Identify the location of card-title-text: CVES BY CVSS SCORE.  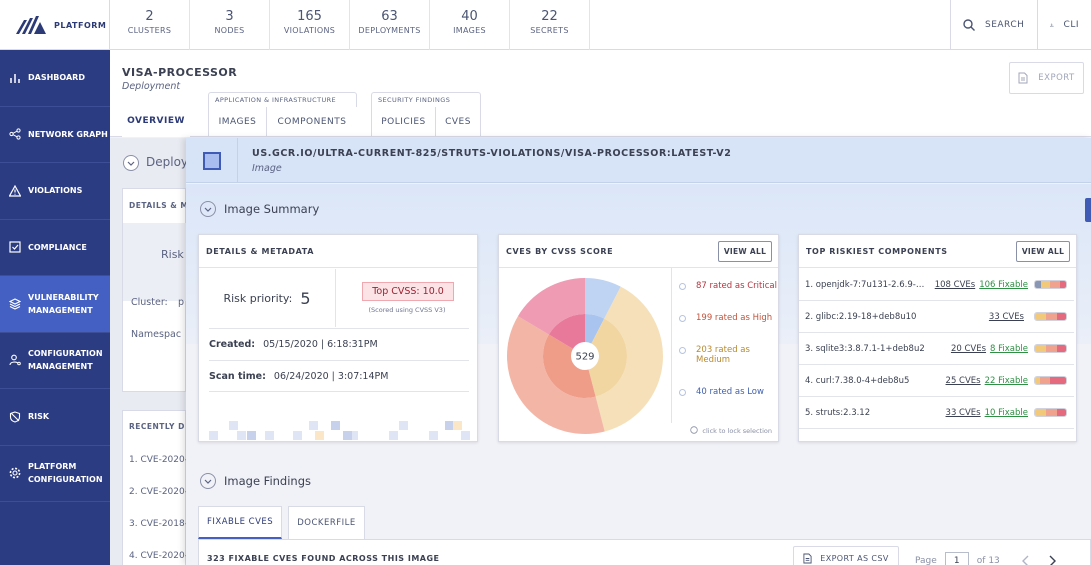
(560, 251).